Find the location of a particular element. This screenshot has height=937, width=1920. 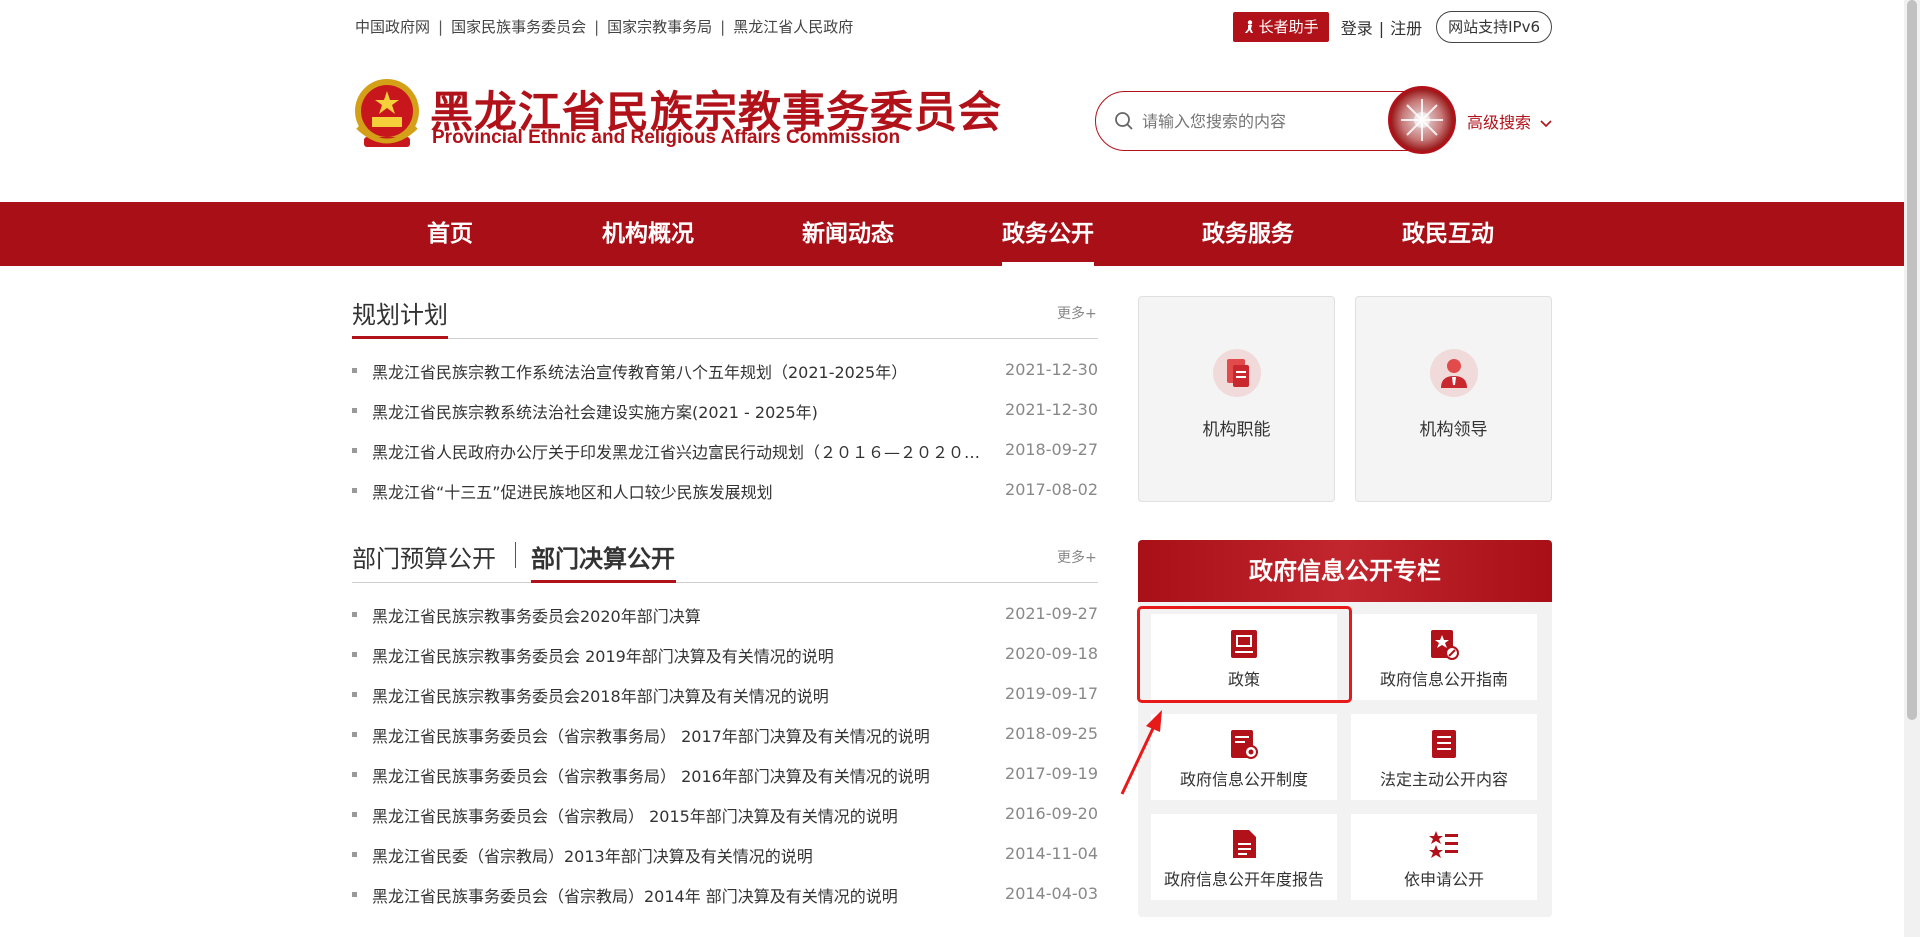

national-emblem-icon is located at coordinates (387, 113).